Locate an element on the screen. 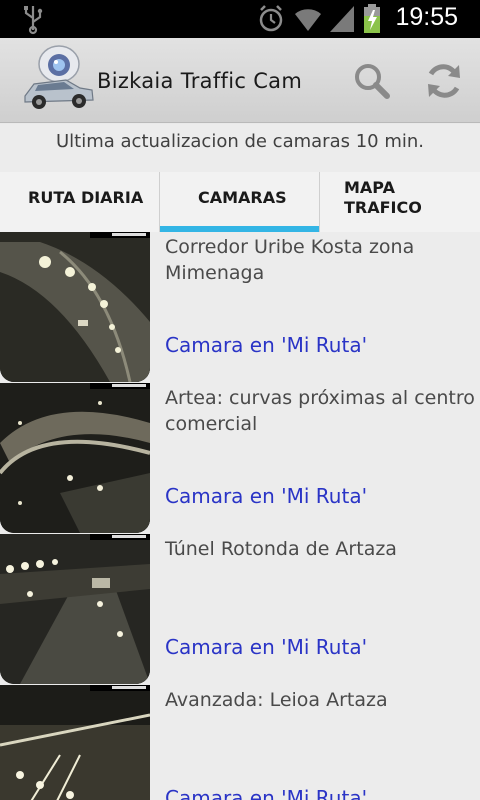  action-bar: Bizkaia Traffic Cam is located at coordinates (240, 80).